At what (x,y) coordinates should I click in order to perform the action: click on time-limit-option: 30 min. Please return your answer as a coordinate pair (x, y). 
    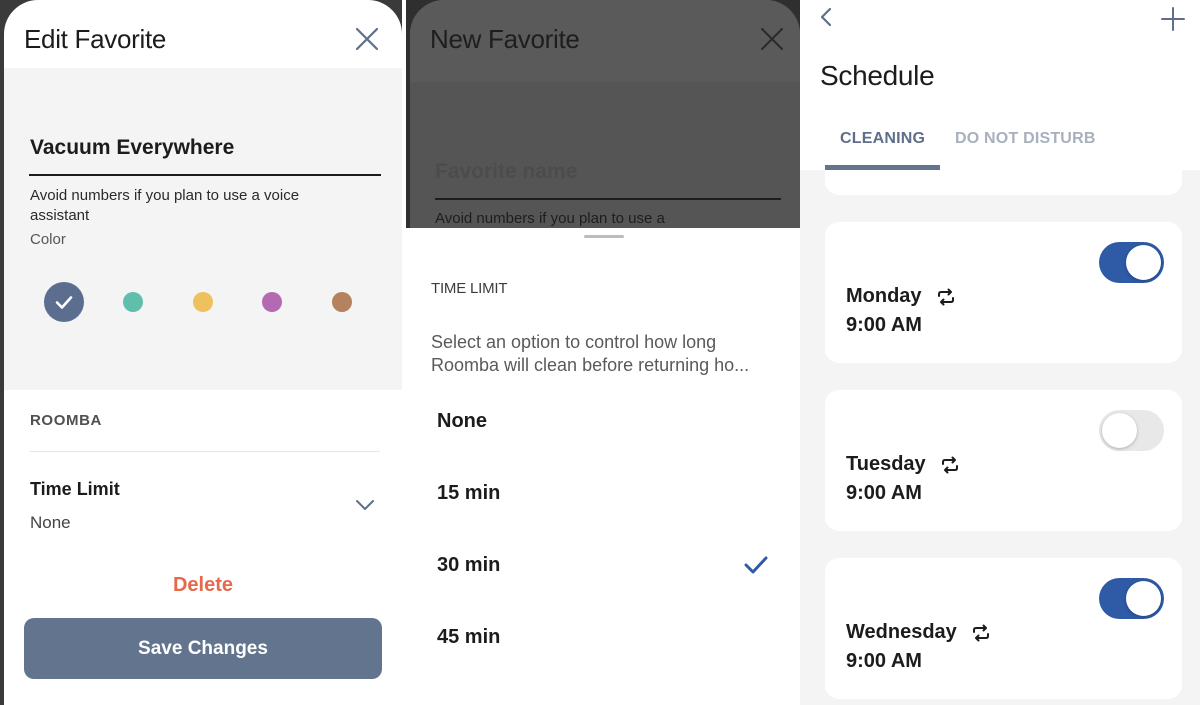
    Looking at the image, I should click on (603, 566).